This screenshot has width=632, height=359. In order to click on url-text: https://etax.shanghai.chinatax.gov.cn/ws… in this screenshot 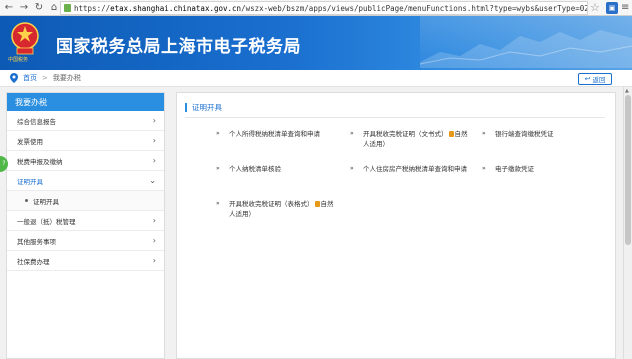, I will do `click(330, 8)`.